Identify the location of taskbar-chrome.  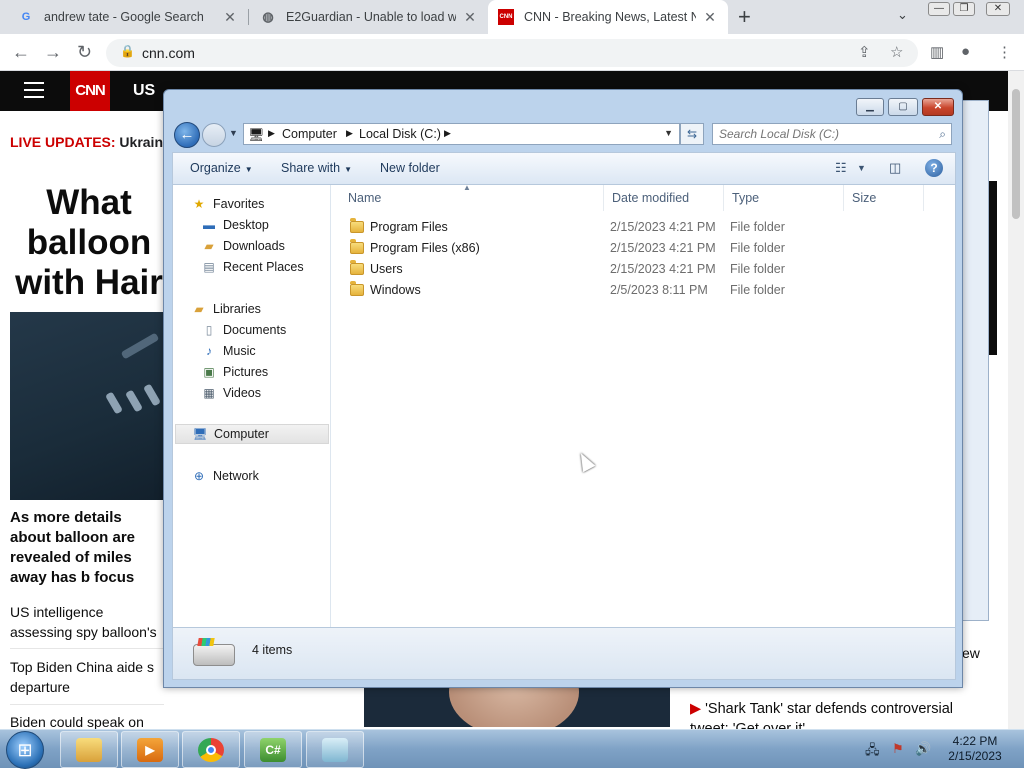
(211, 749).